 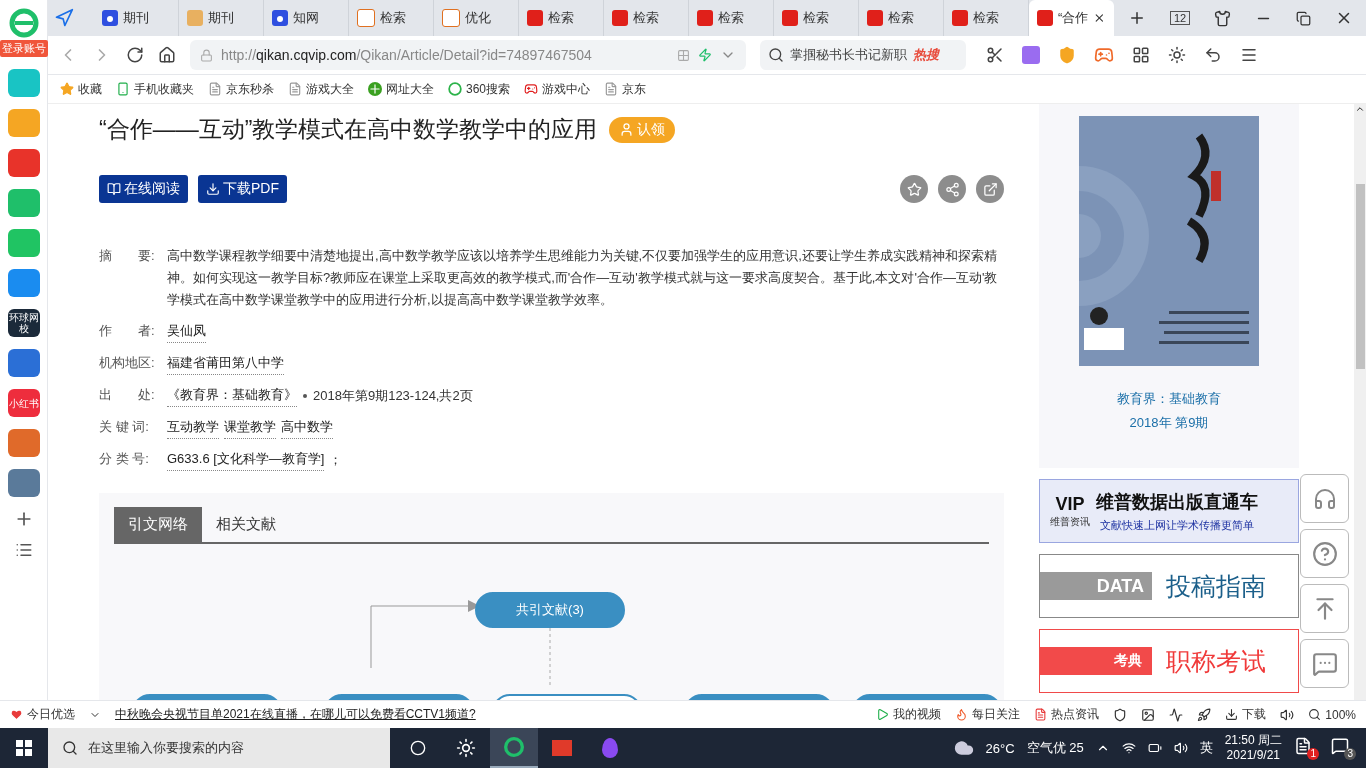 I want to click on apps-icon, so click(x=1141, y=55).